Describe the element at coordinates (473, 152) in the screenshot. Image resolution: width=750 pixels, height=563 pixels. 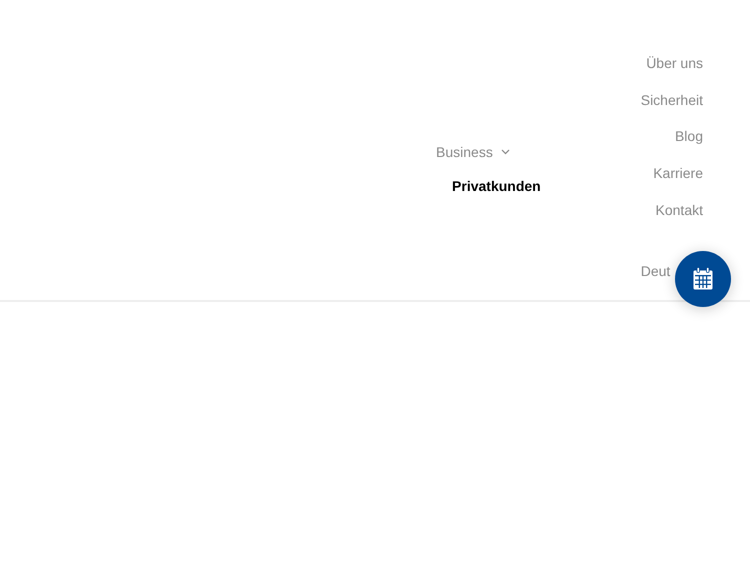
I see `nav-link: Business` at that location.